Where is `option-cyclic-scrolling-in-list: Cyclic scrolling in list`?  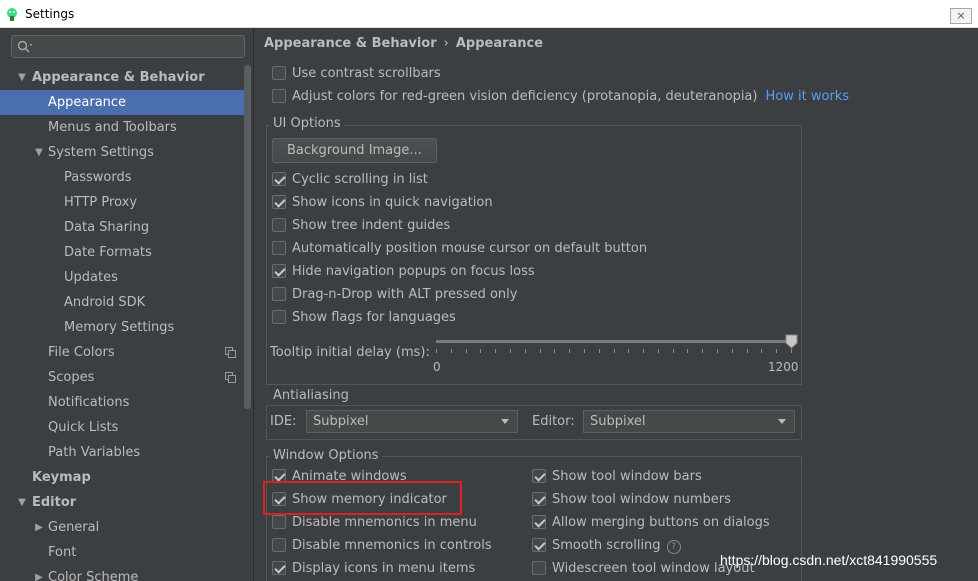 option-cyclic-scrolling-in-list: Cyclic scrolling in list is located at coordinates (350, 180).